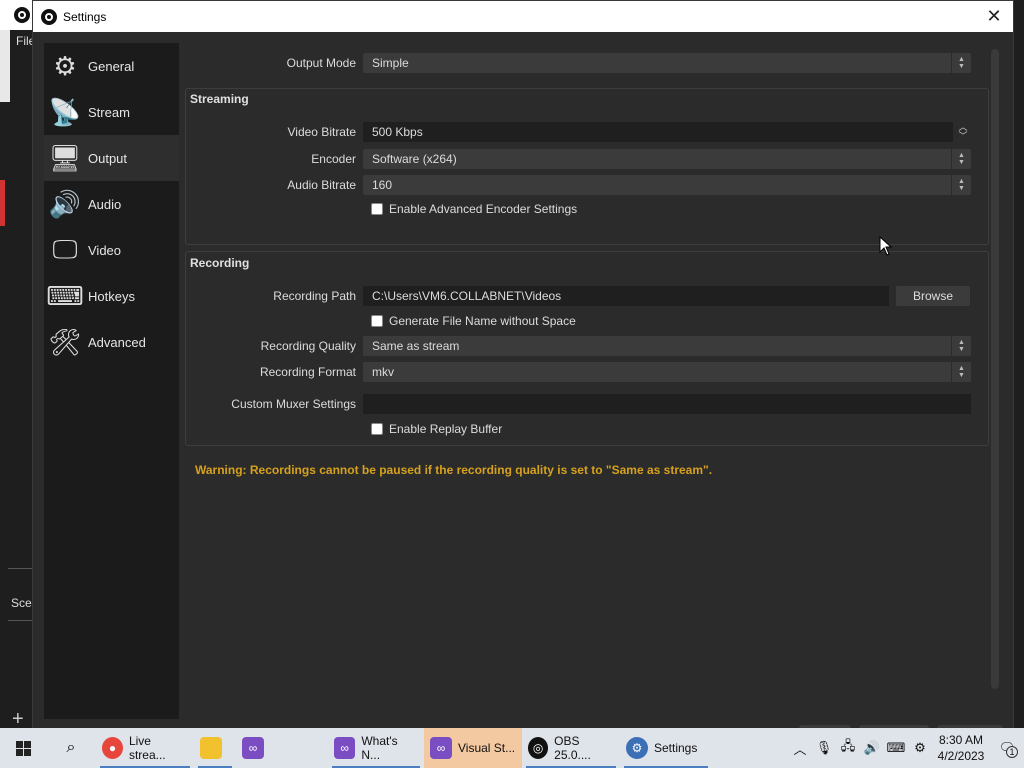  Describe the element at coordinates (65, 341) in the screenshot. I see `tools-icon: 🛠` at that location.